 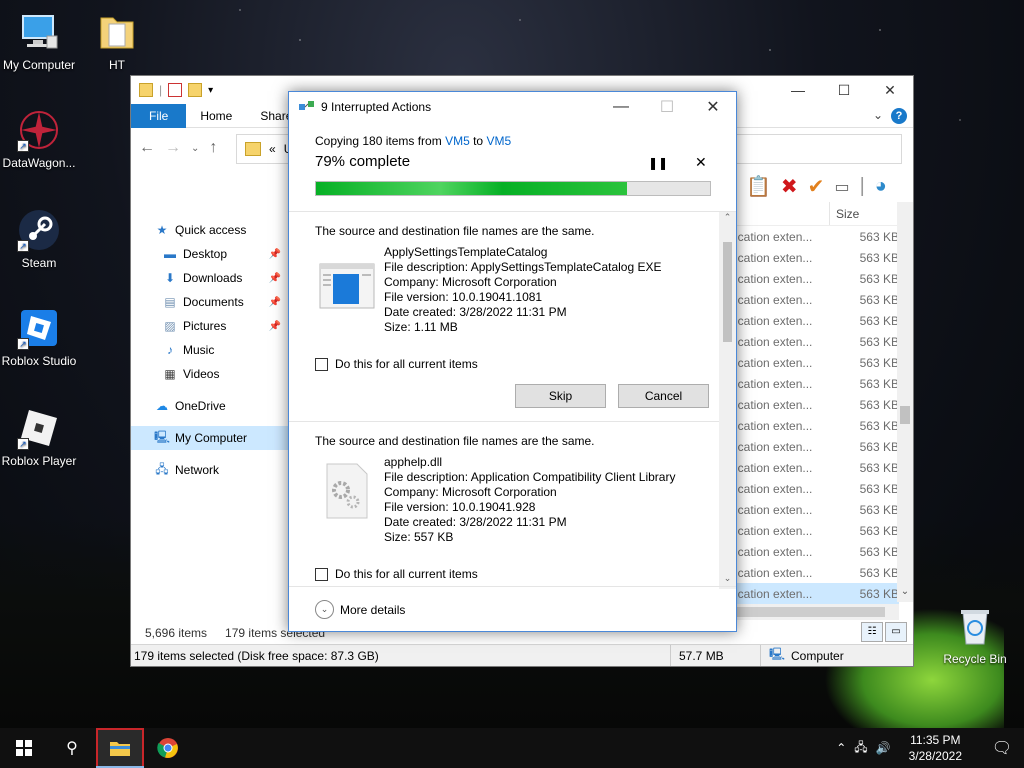 What do you see at coordinates (841, 748) in the screenshot?
I see `chevron-up-icon: ⌃` at bounding box center [841, 748].